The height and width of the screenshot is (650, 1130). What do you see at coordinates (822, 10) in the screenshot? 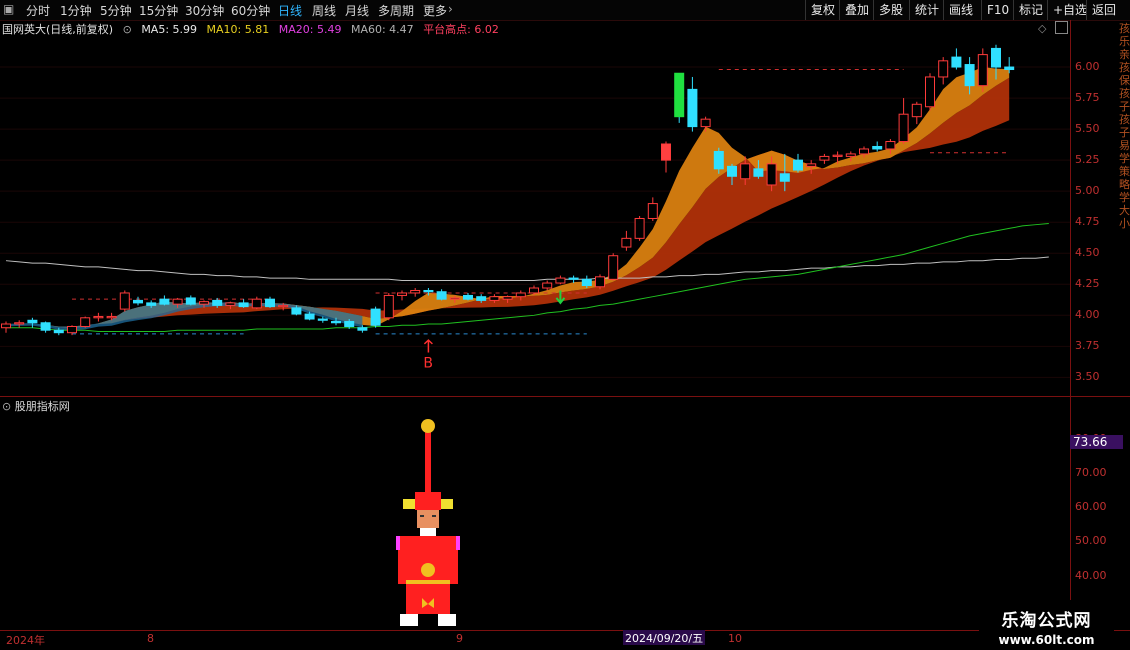
I see `fuquan-button: 复权` at bounding box center [822, 10].